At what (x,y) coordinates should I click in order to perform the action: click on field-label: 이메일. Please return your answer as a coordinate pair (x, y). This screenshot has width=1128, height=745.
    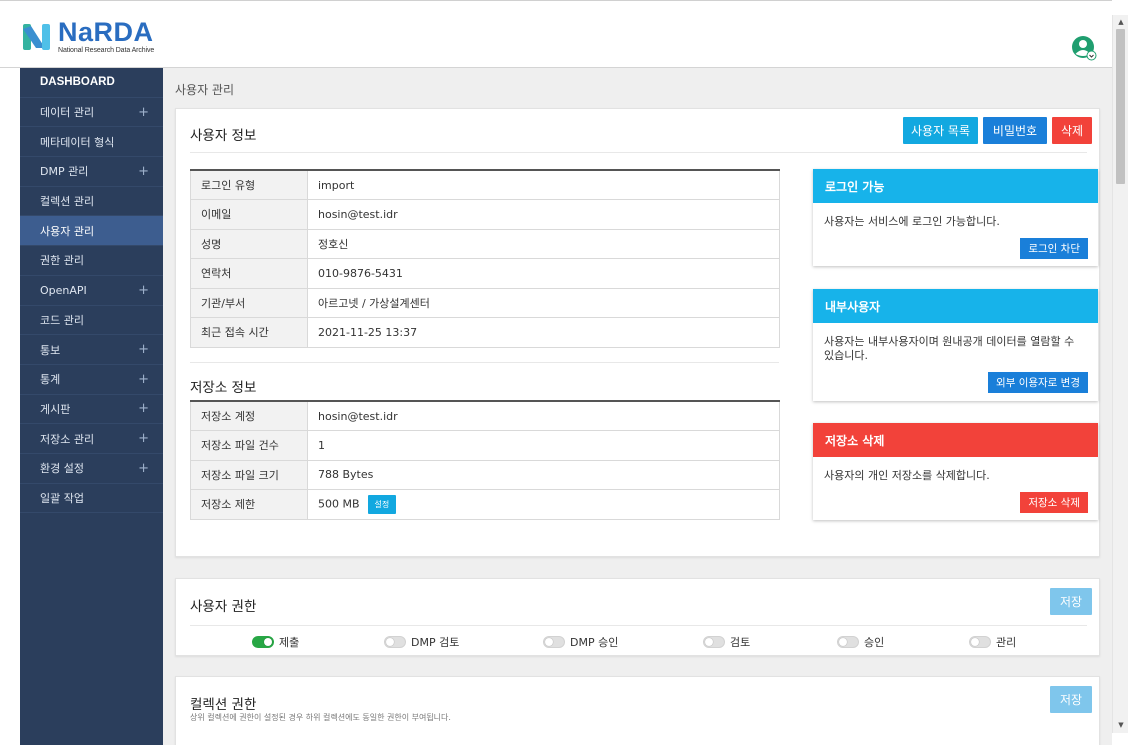
    Looking at the image, I should click on (249, 214).